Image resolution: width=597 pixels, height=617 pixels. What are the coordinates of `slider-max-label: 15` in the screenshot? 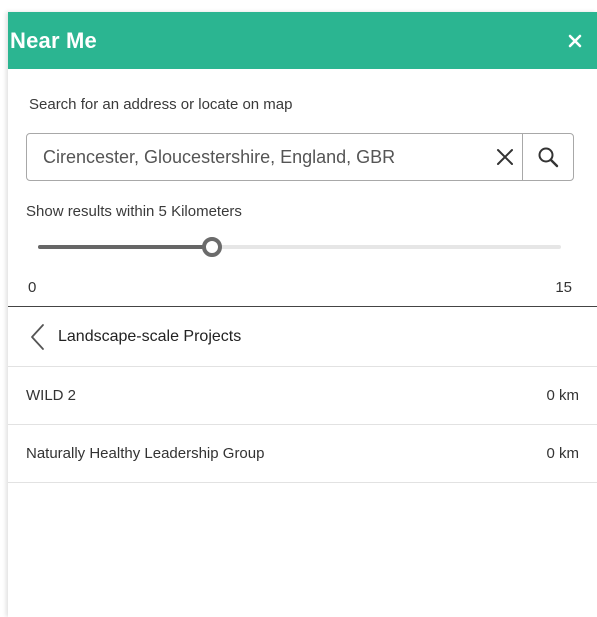 It's located at (563, 287).